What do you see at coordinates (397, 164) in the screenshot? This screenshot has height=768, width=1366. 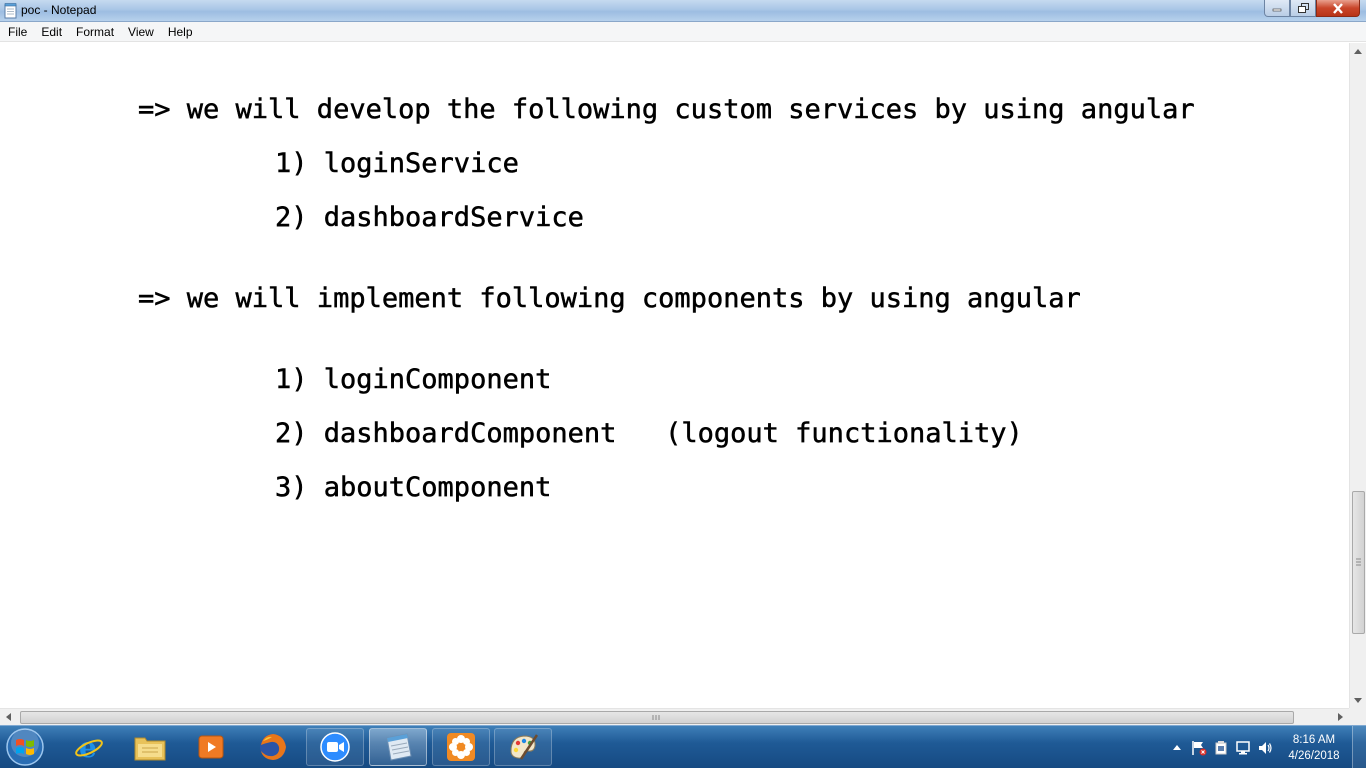 I see `editor-line: 1) loginService` at bounding box center [397, 164].